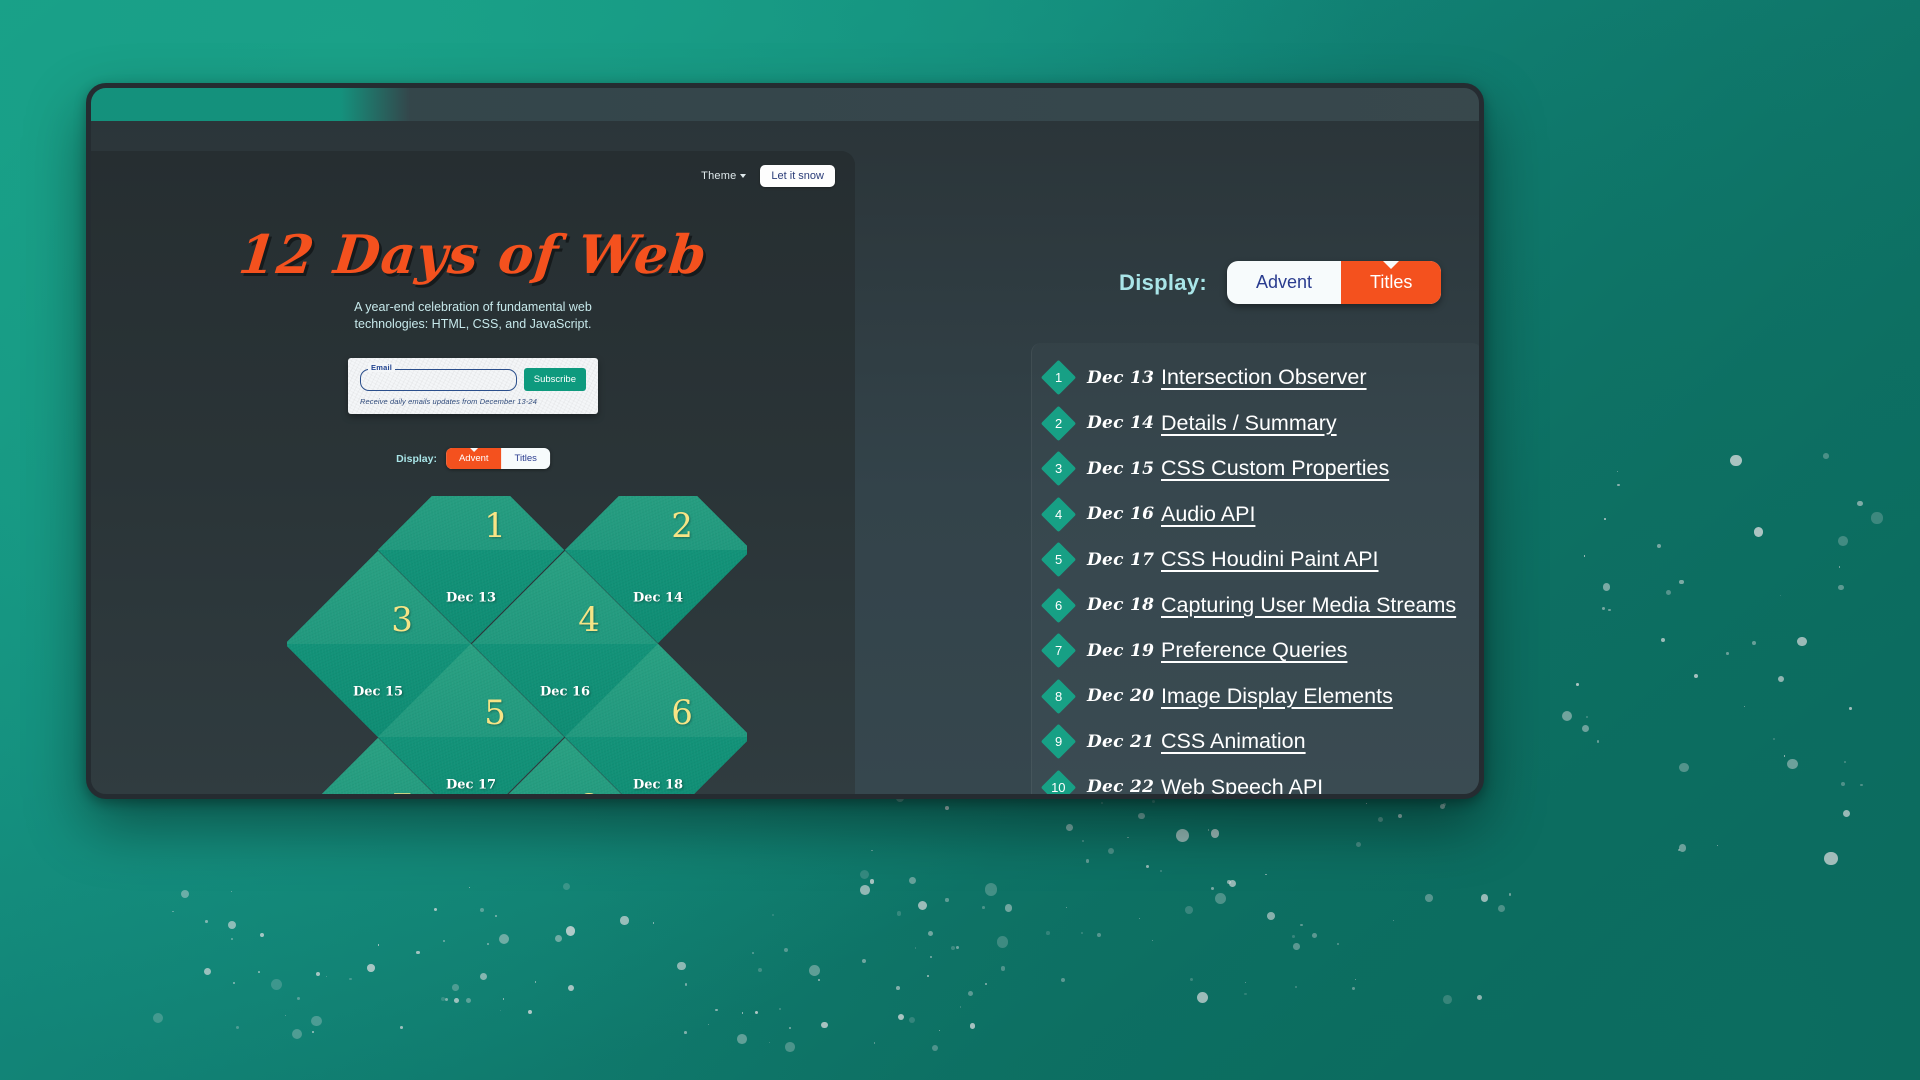 The image size is (1920, 1080). I want to click on day-number-diamond-icon: 8, so click(1058, 696).